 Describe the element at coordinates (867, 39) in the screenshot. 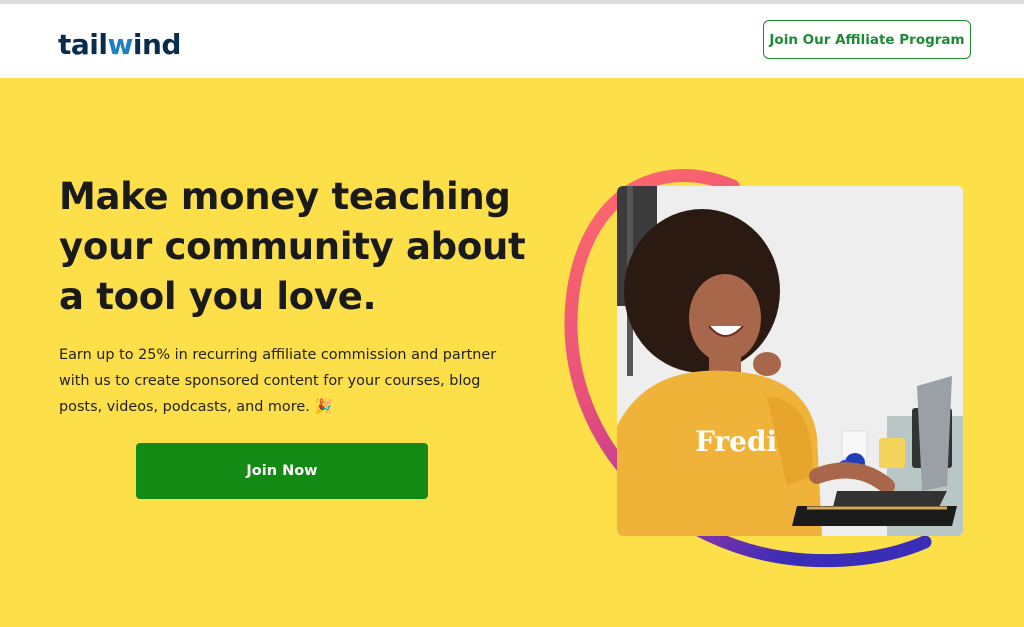

I see `join-affiliate-program-button: Join Our Affiliate Program` at that location.